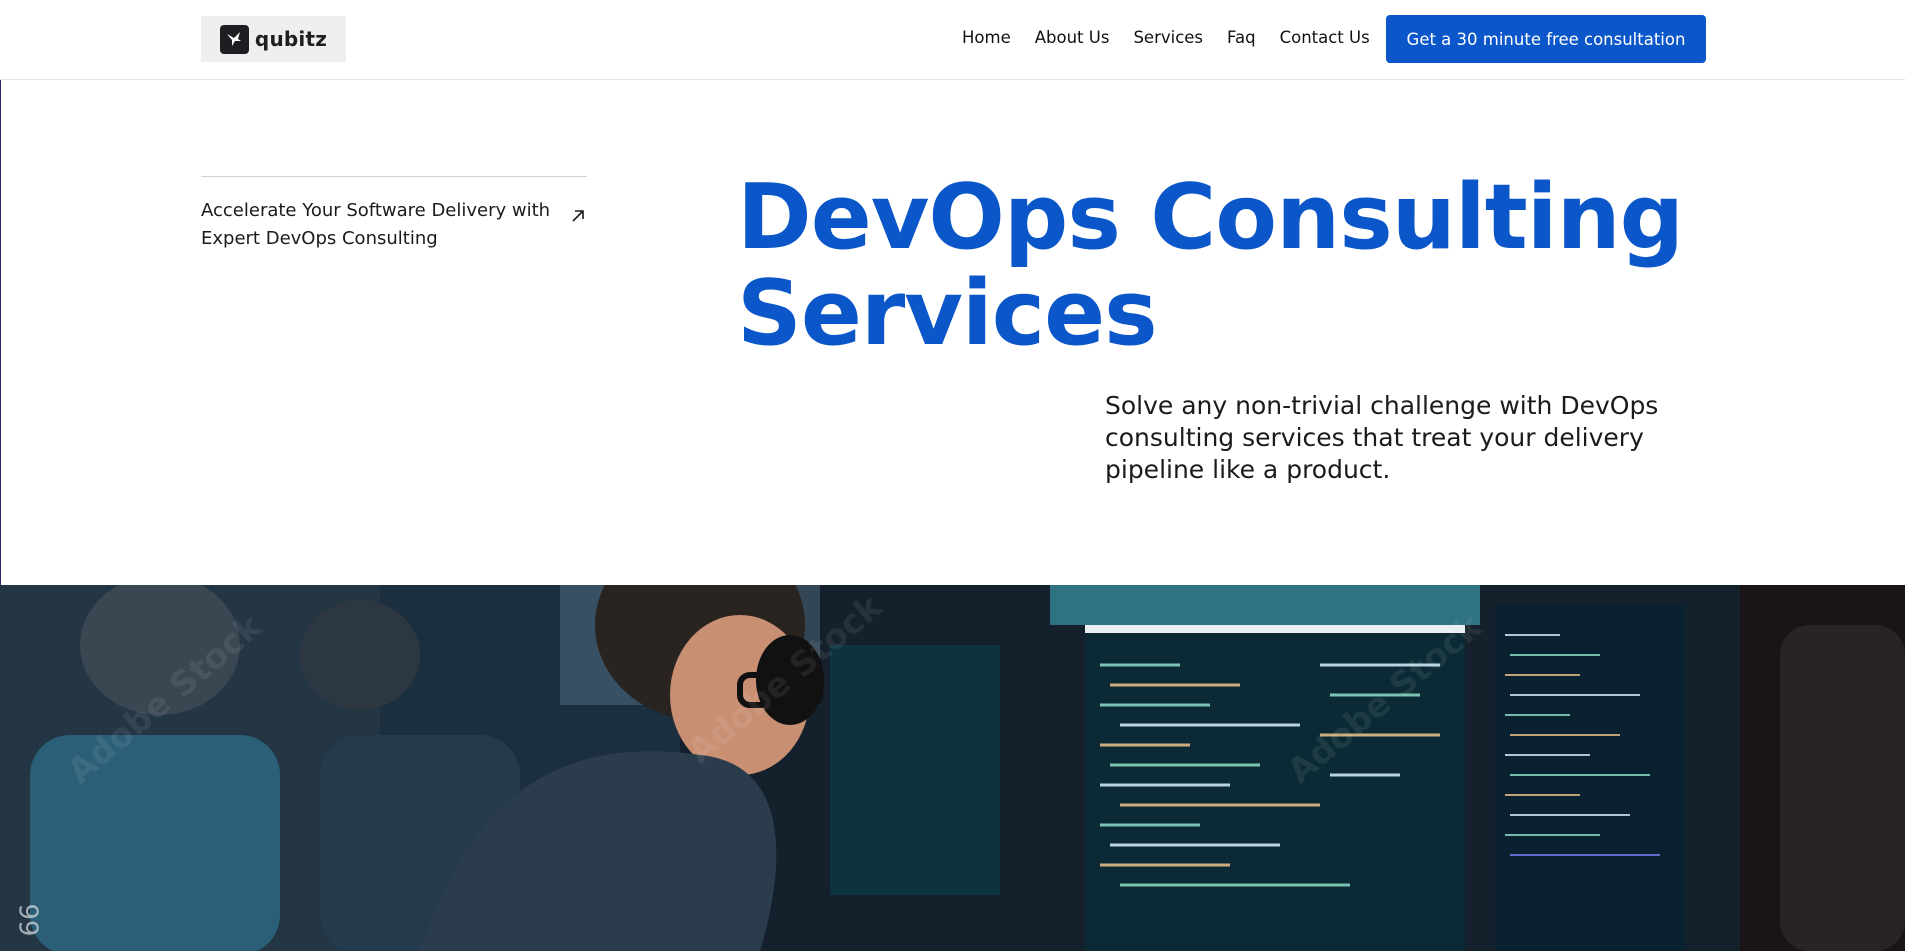 This screenshot has width=1905, height=951. I want to click on nav-contact-us: Contact Us, so click(1325, 38).